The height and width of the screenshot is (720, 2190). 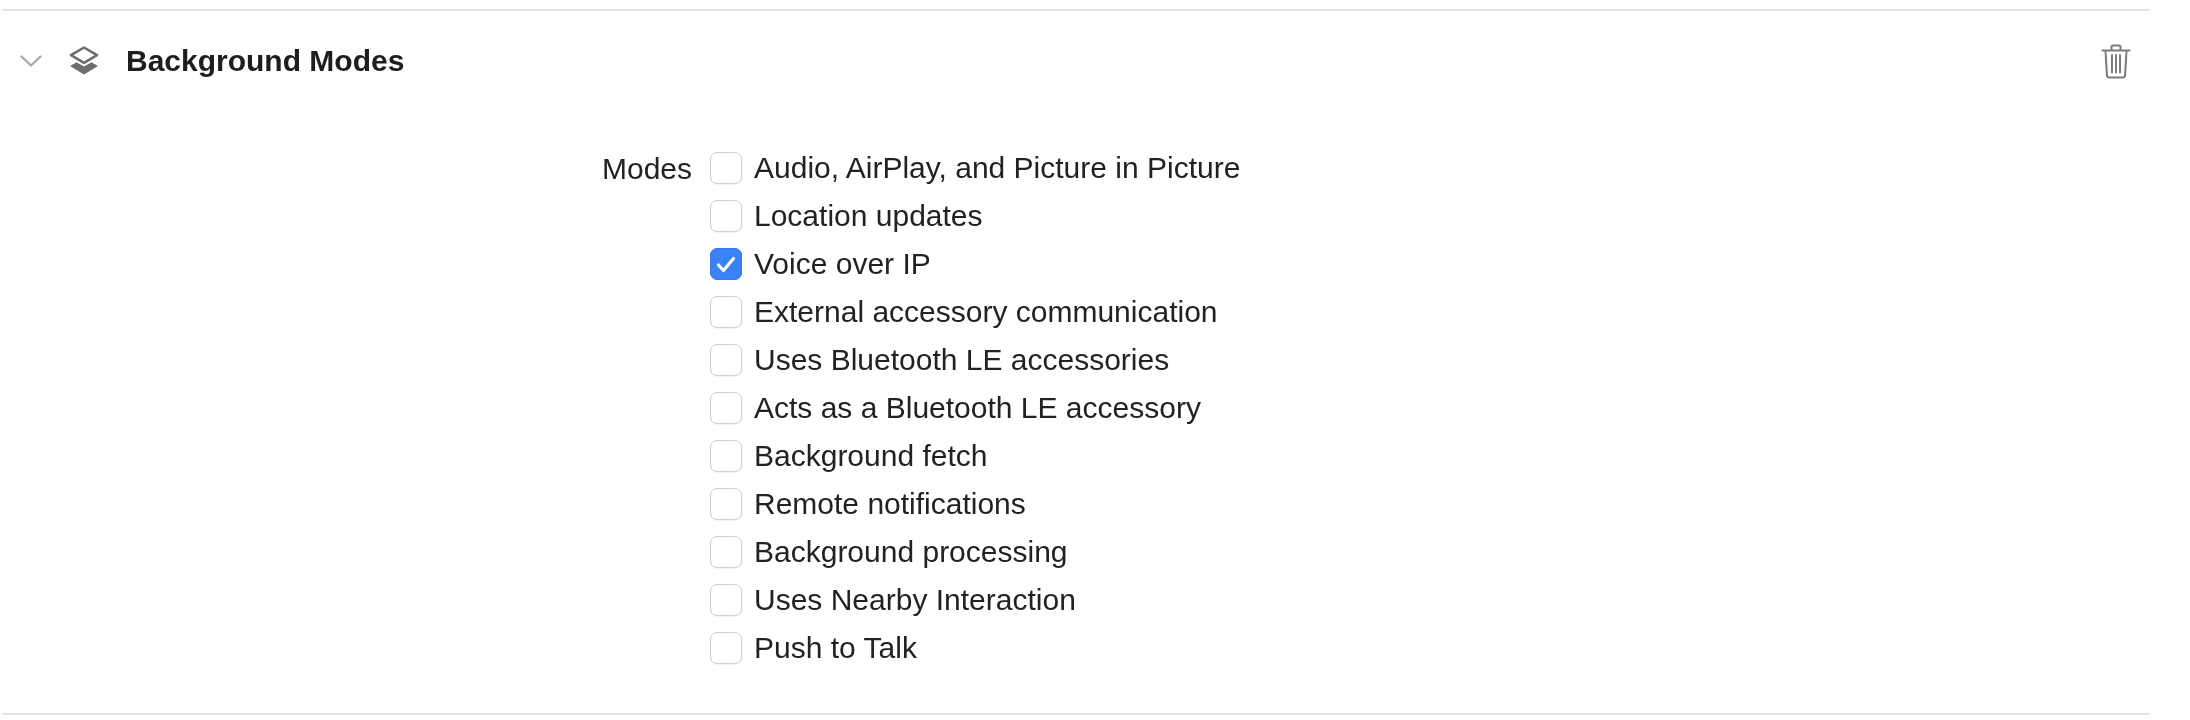 What do you see at coordinates (646, 169) in the screenshot?
I see `field-label: Modes` at bounding box center [646, 169].